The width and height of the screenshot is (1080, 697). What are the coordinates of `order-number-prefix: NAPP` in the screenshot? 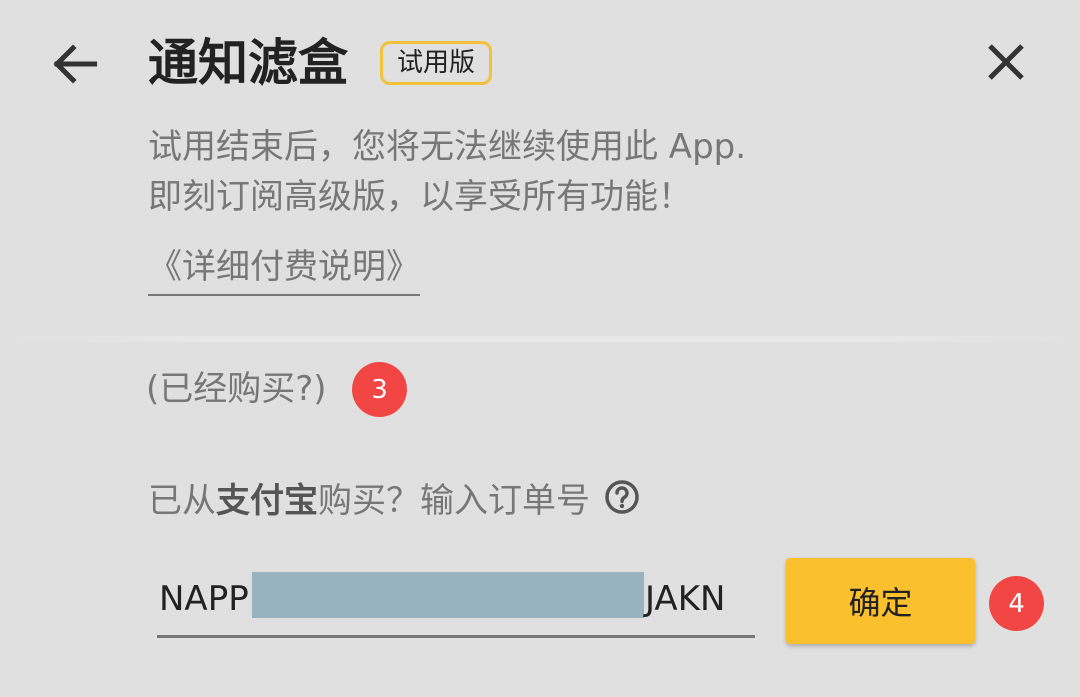 It's located at (204, 599).